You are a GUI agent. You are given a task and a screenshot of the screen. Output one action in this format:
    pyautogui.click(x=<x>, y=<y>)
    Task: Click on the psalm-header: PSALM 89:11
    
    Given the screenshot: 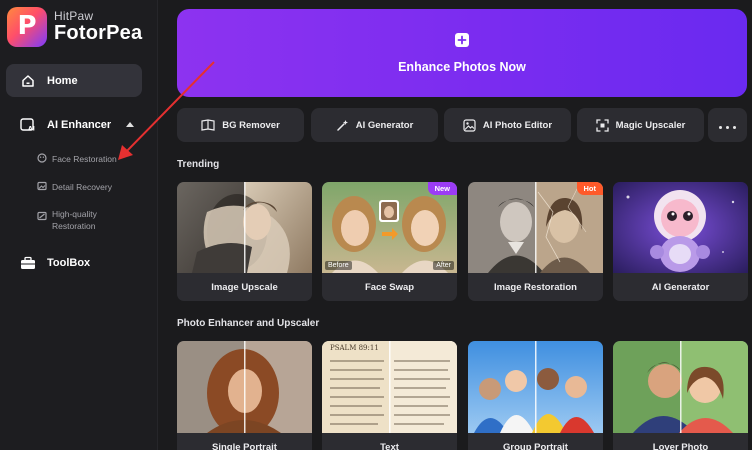 What is the action you would take?
    pyautogui.click(x=354, y=348)
    